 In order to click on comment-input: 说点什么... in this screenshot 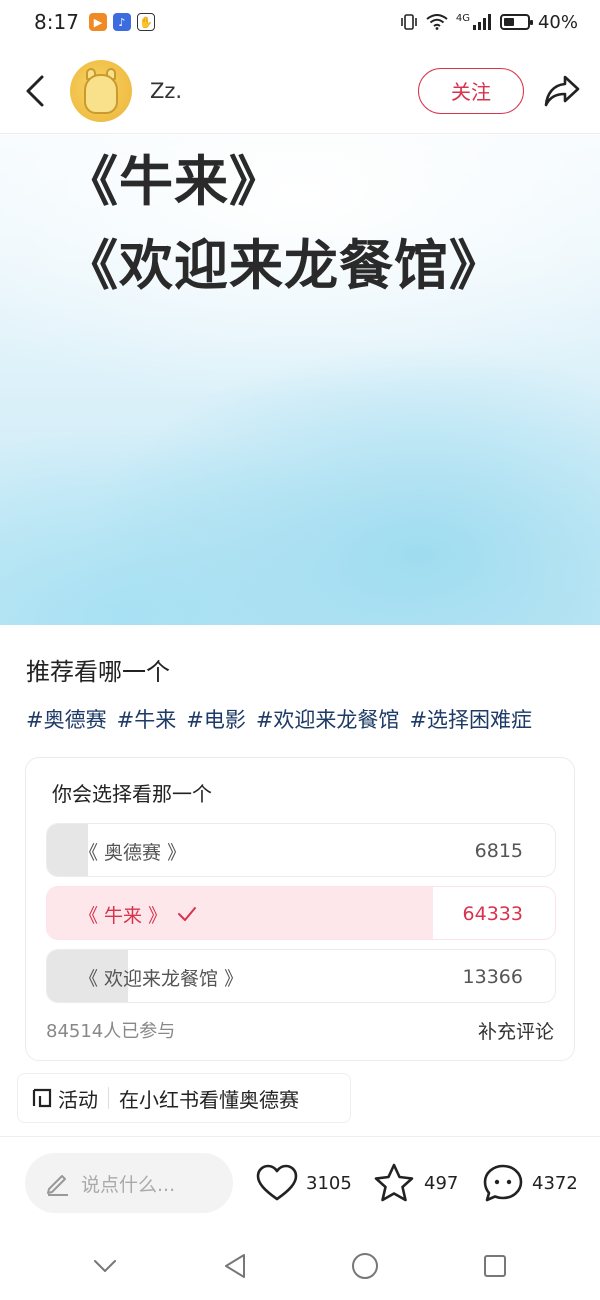, I will do `click(129, 1183)`.